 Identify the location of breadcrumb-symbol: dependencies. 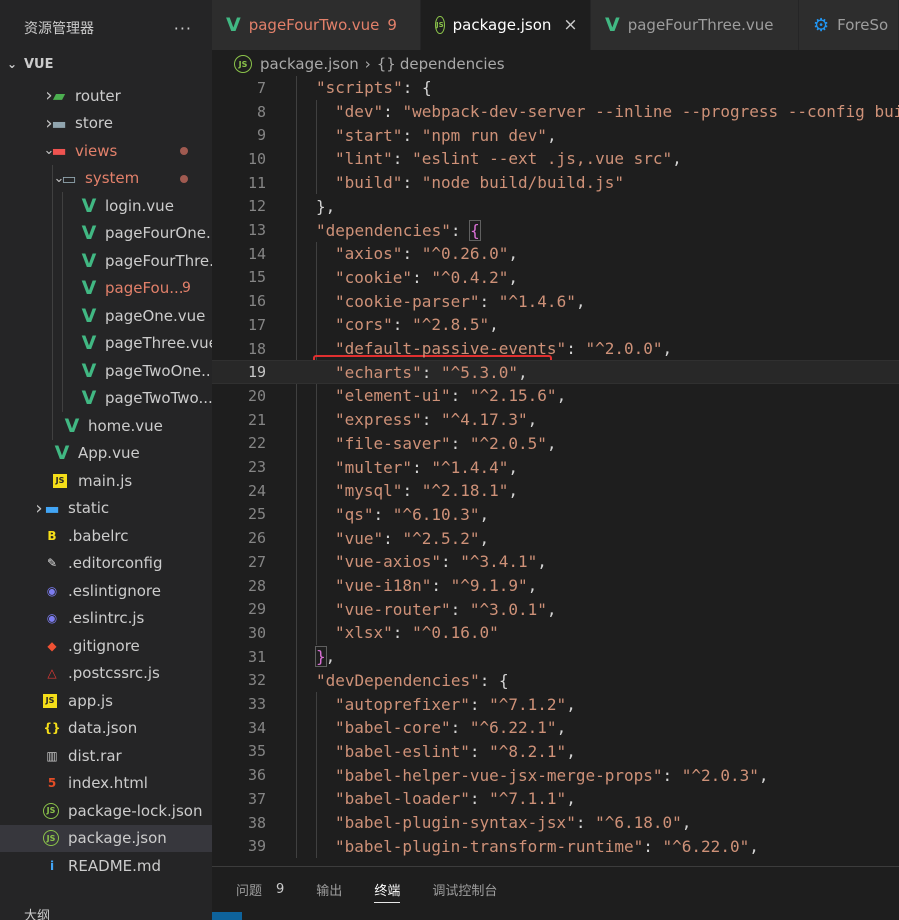
(452, 64).